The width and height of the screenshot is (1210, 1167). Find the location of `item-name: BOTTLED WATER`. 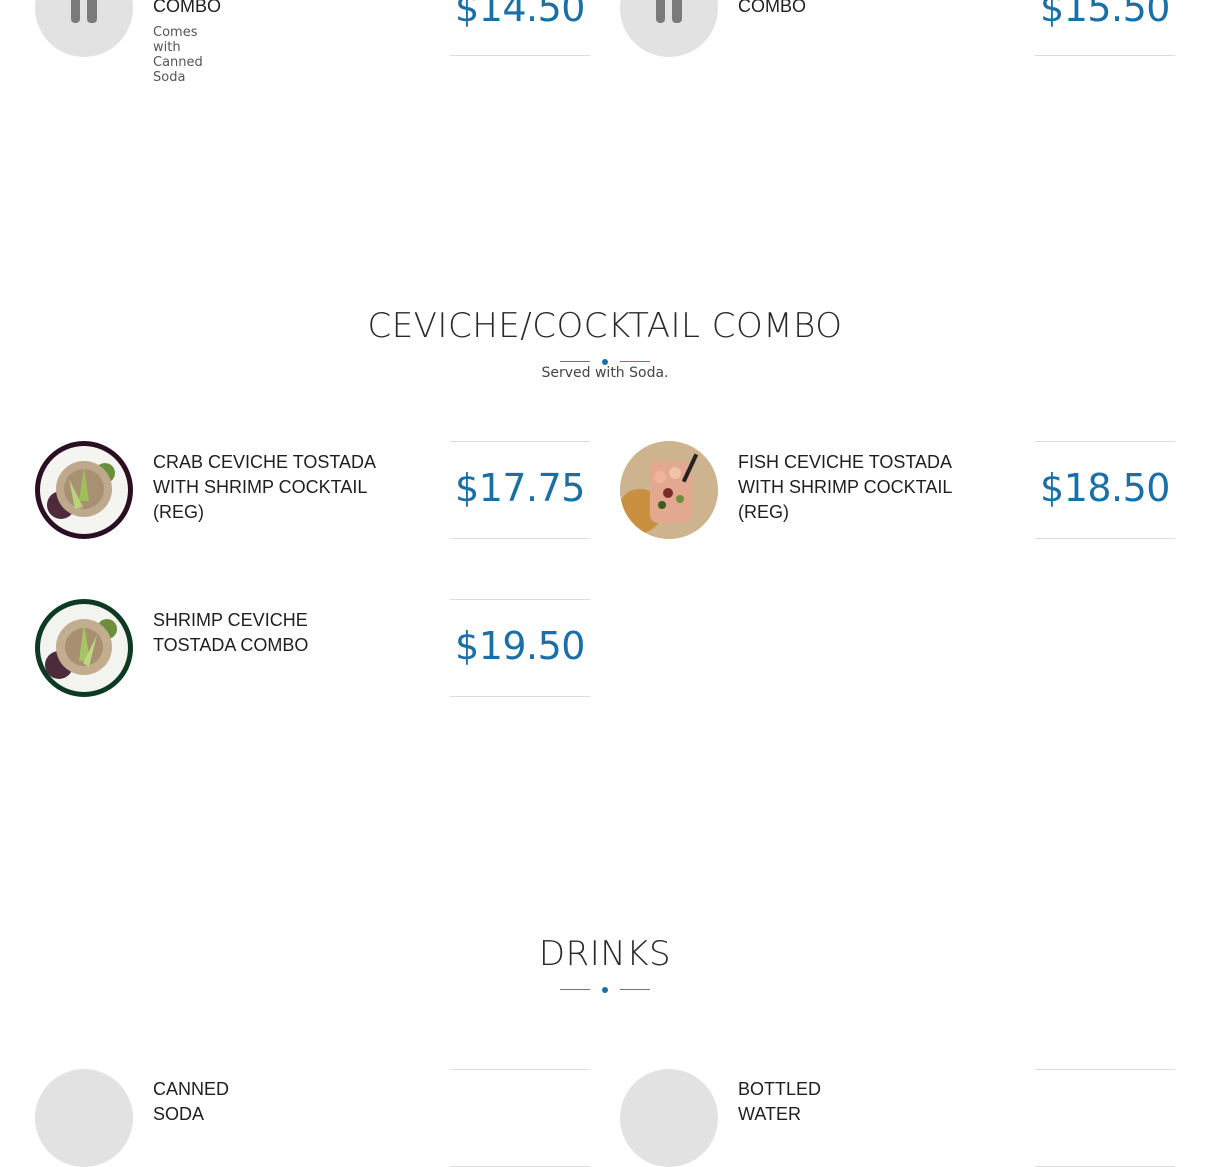

item-name: BOTTLED WATER is located at coordinates (780, 1101).